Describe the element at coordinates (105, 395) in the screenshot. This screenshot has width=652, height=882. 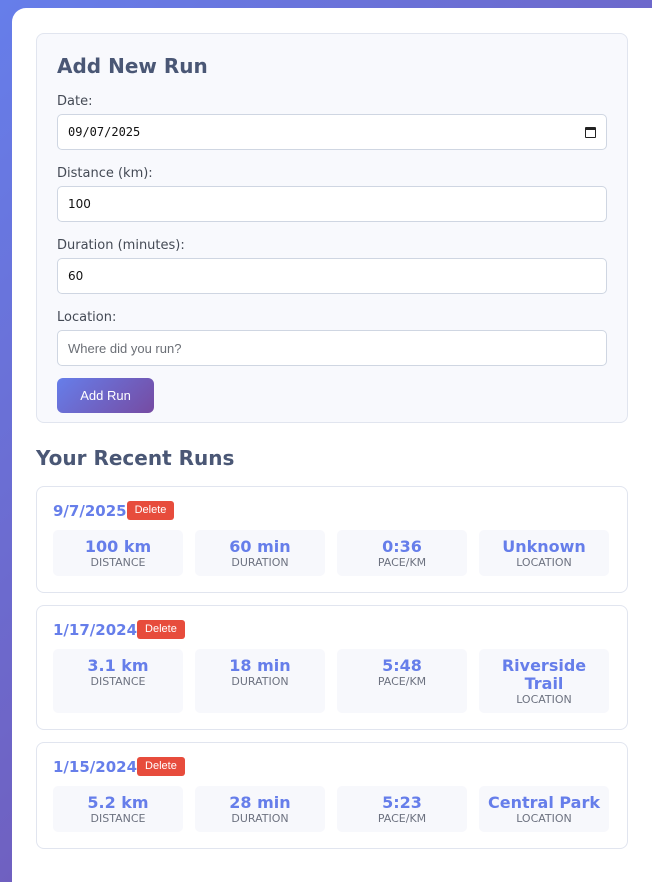
I see `add-run-button: Add Run` at that location.